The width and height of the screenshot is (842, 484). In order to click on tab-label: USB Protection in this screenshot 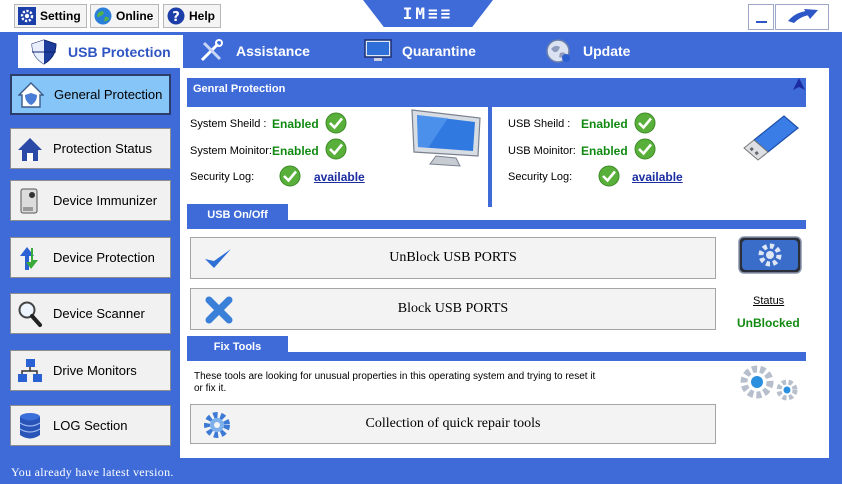, I will do `click(119, 51)`.